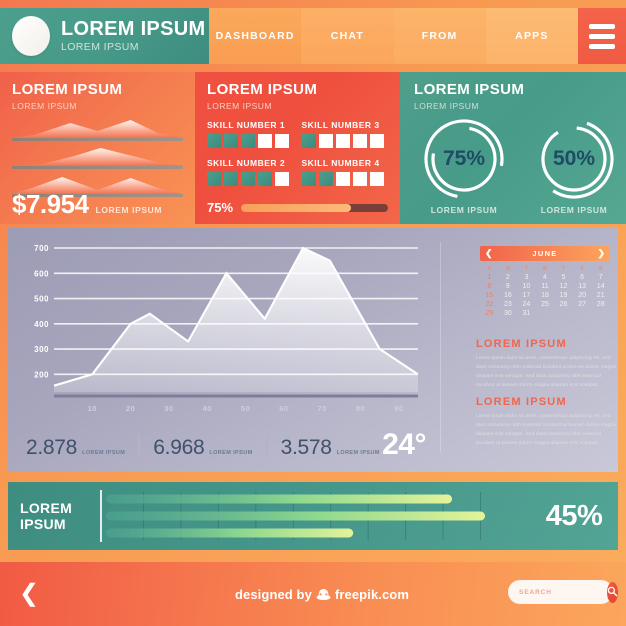 This screenshot has width=626, height=626. Describe the element at coordinates (600, 295) in the screenshot. I see `calendar-day: 21` at that location.